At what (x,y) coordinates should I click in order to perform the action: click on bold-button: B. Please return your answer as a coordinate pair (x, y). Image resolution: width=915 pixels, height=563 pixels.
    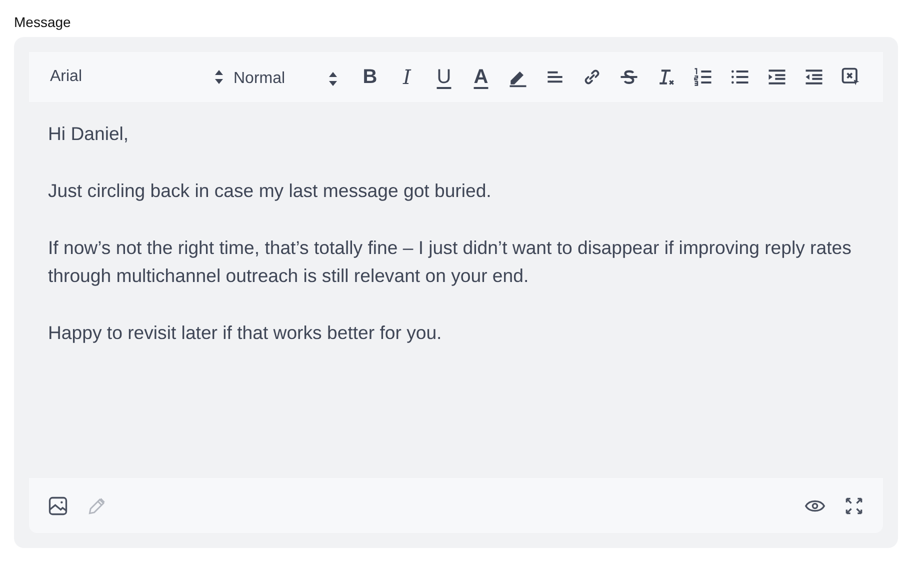
    Looking at the image, I should click on (370, 77).